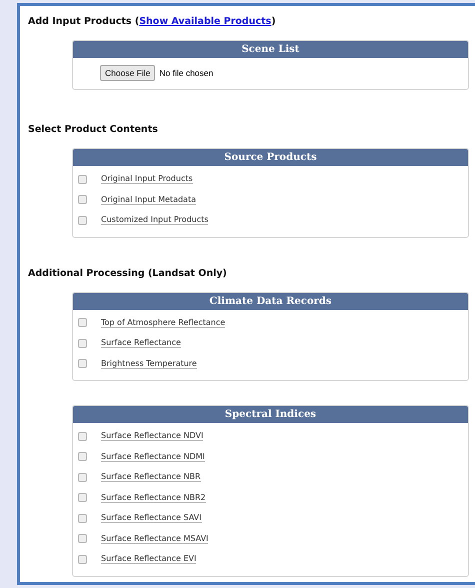  Describe the element at coordinates (153, 457) in the screenshot. I see `option-label: Surface Reflectance NDMI` at that location.